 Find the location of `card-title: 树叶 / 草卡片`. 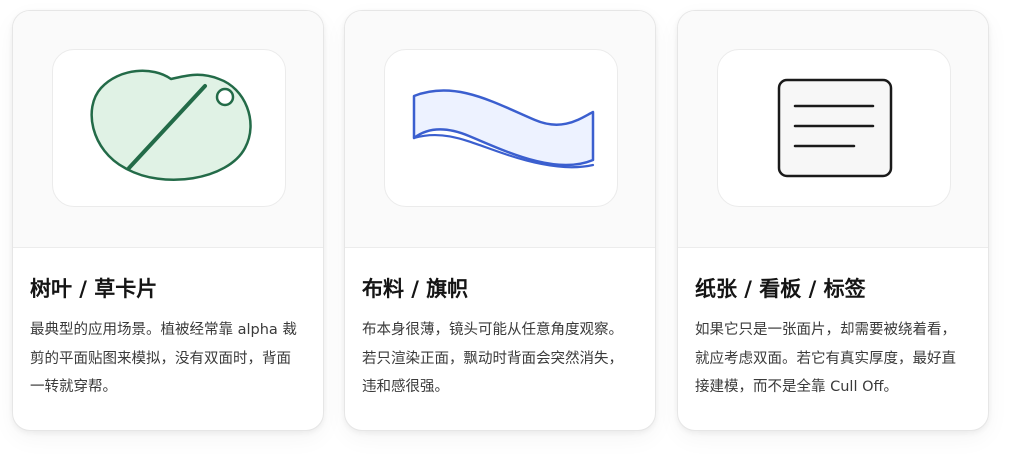

card-title: 树叶 / 草卡片 is located at coordinates (94, 289).